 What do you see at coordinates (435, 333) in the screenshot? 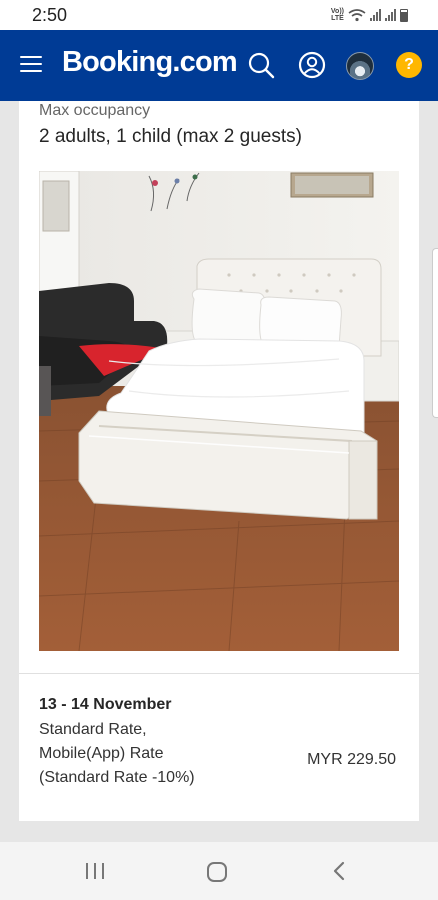
I see `edge-panel-handle` at bounding box center [435, 333].